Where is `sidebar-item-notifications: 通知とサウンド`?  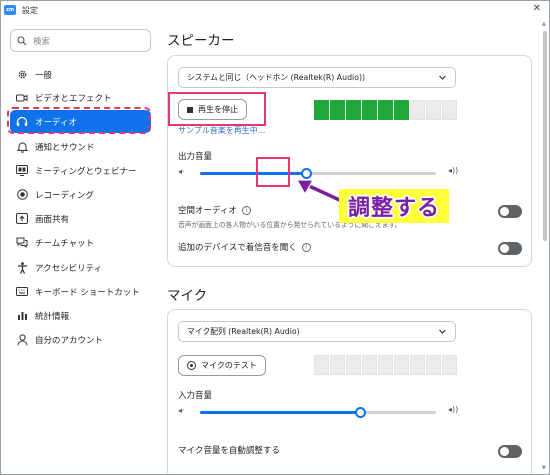 sidebar-item-notifications: 通知とサウンド is located at coordinates (80, 146).